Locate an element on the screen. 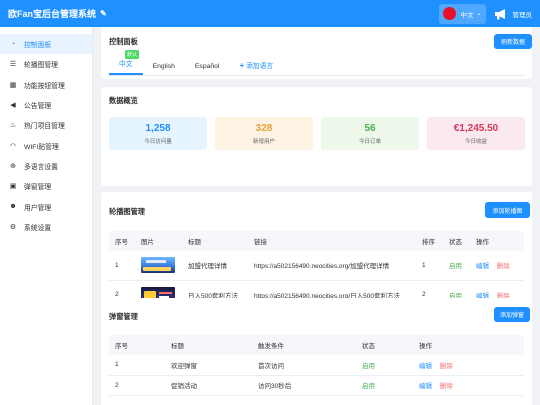 Image resolution: width=540 pixels, height=405 pixels. sidebar-item-users: ☻ 用户管理 is located at coordinates (46, 206).